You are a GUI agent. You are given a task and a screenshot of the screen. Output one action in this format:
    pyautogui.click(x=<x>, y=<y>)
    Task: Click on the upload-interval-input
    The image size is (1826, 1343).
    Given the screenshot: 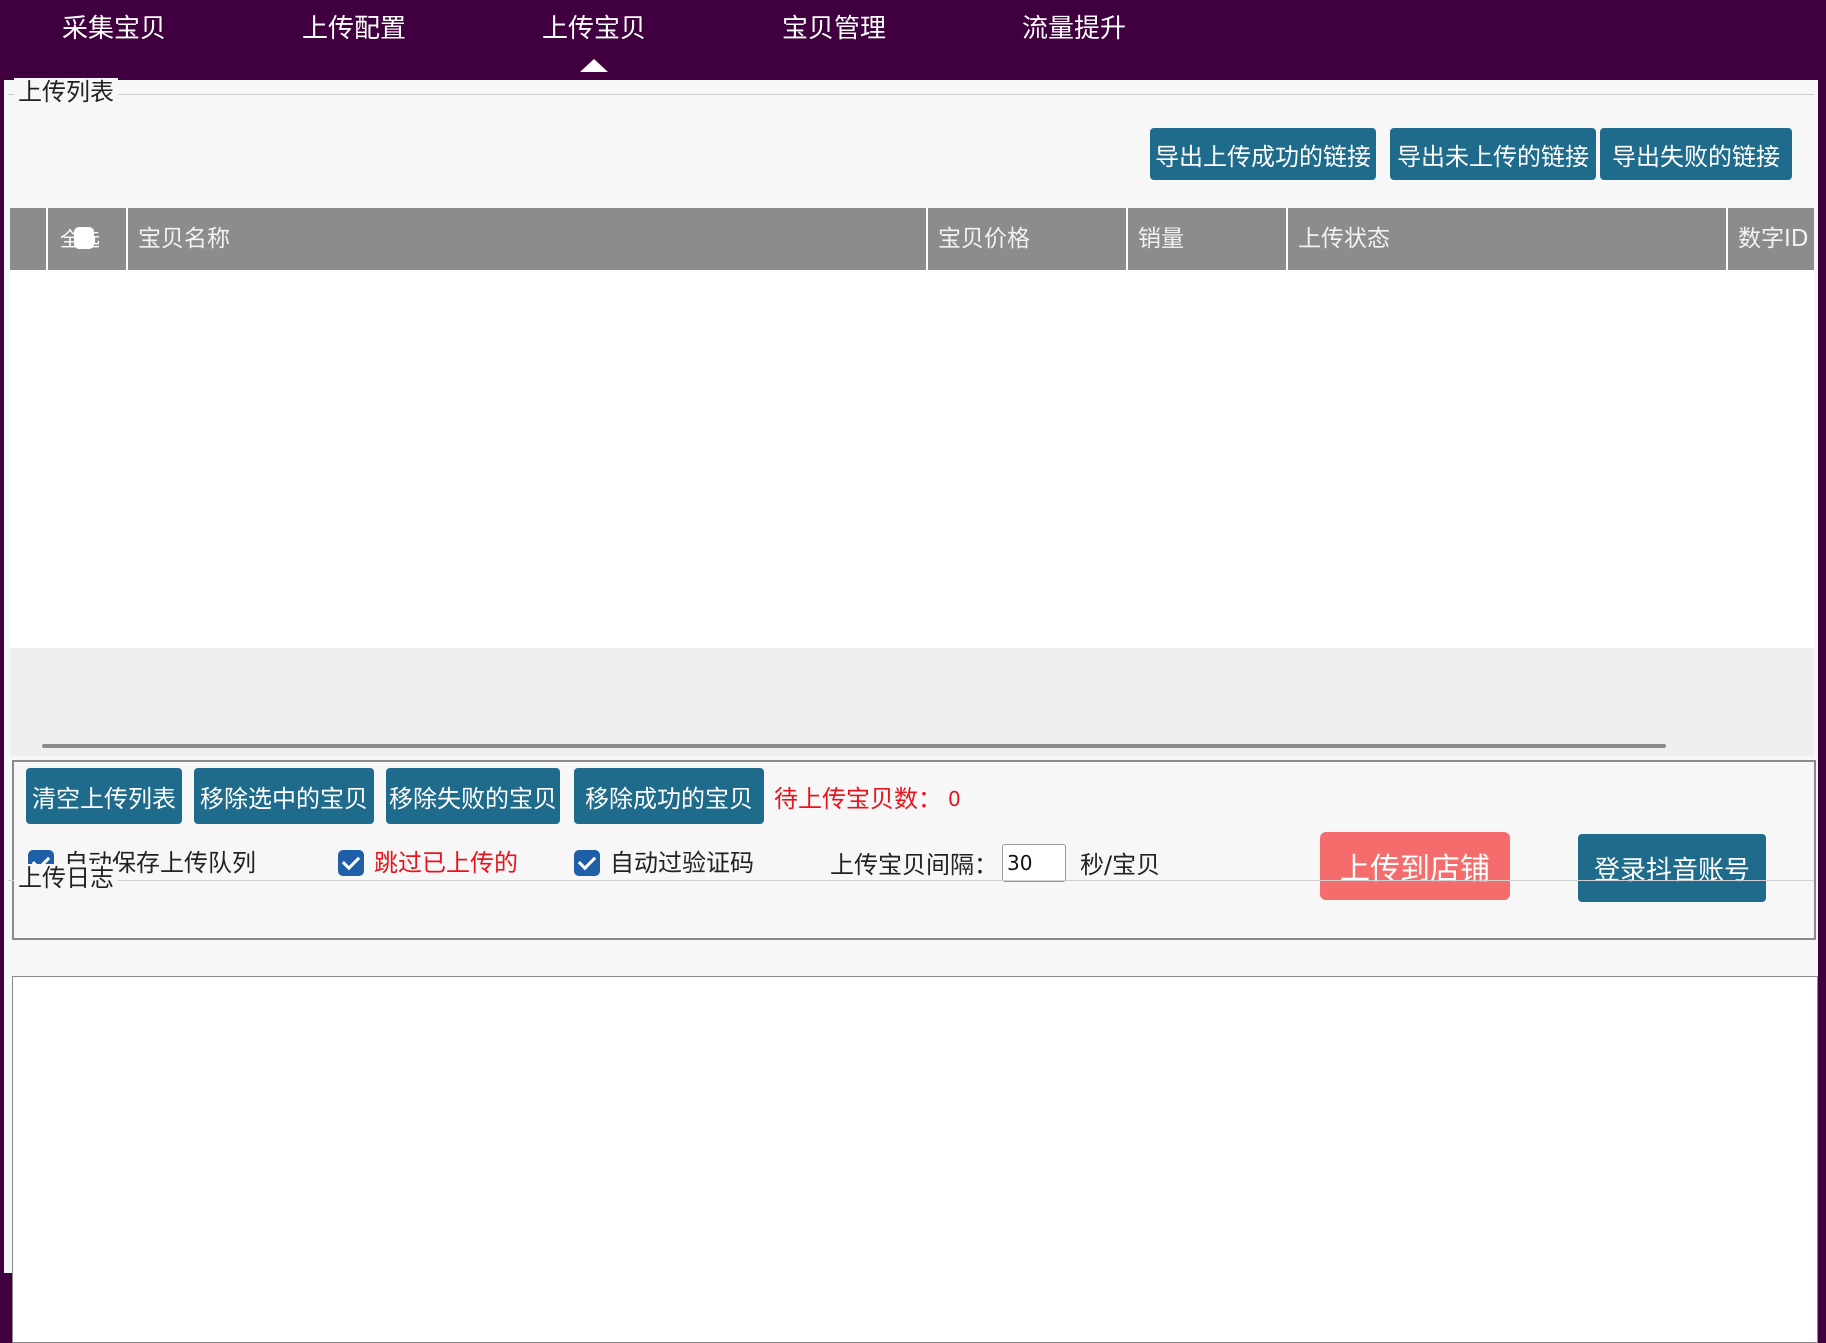 What is the action you would take?
    pyautogui.click(x=1034, y=863)
    